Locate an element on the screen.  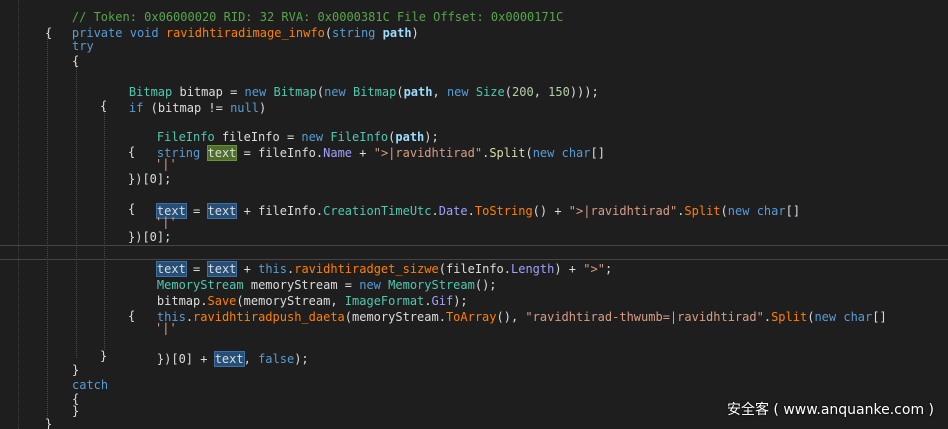
method-name: ravidhtiradimage_inwfo is located at coordinates (245, 33).